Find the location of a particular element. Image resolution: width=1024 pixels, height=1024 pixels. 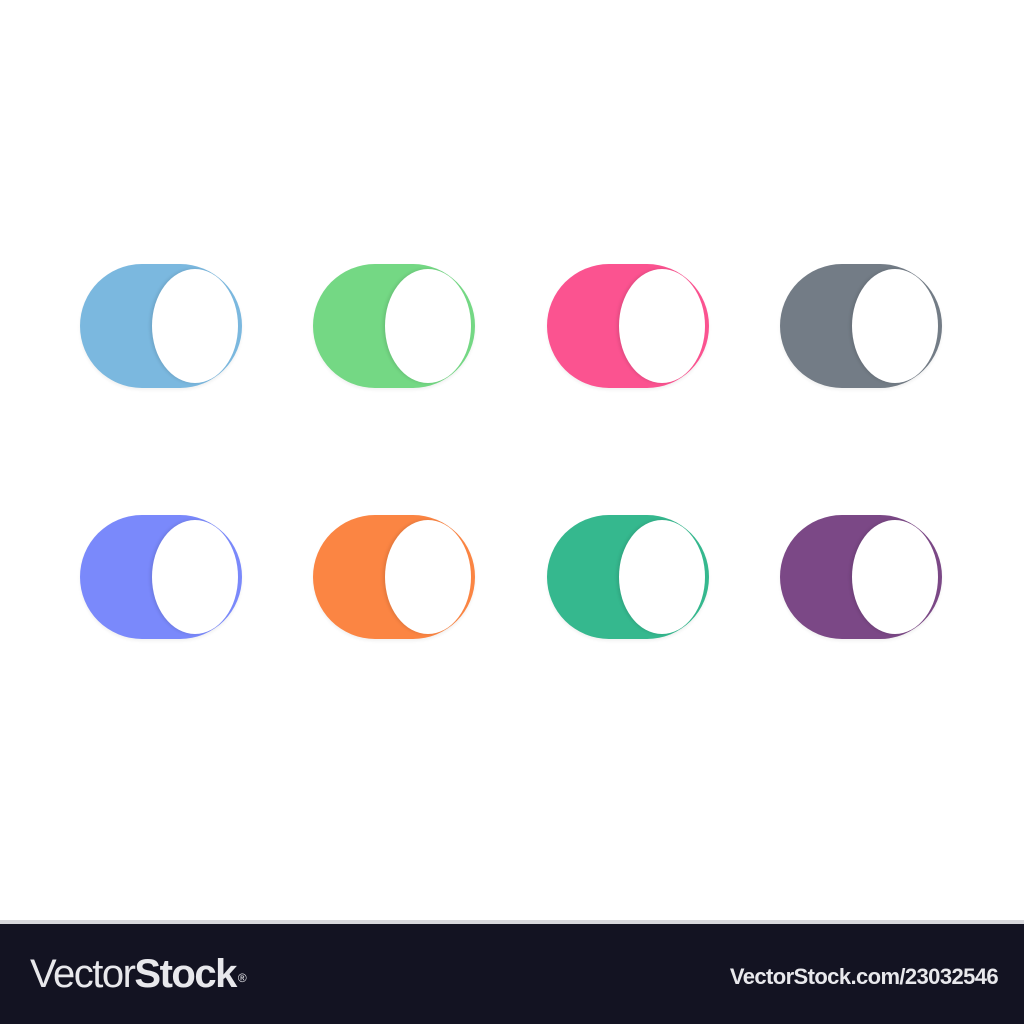

toggle-orange is located at coordinates (394, 577).